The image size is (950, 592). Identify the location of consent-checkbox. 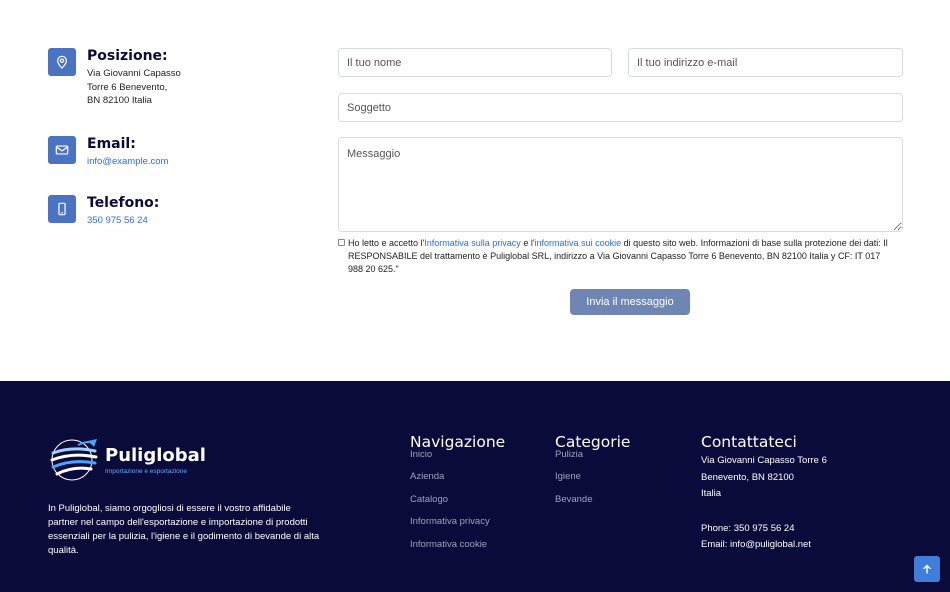
(341, 242).